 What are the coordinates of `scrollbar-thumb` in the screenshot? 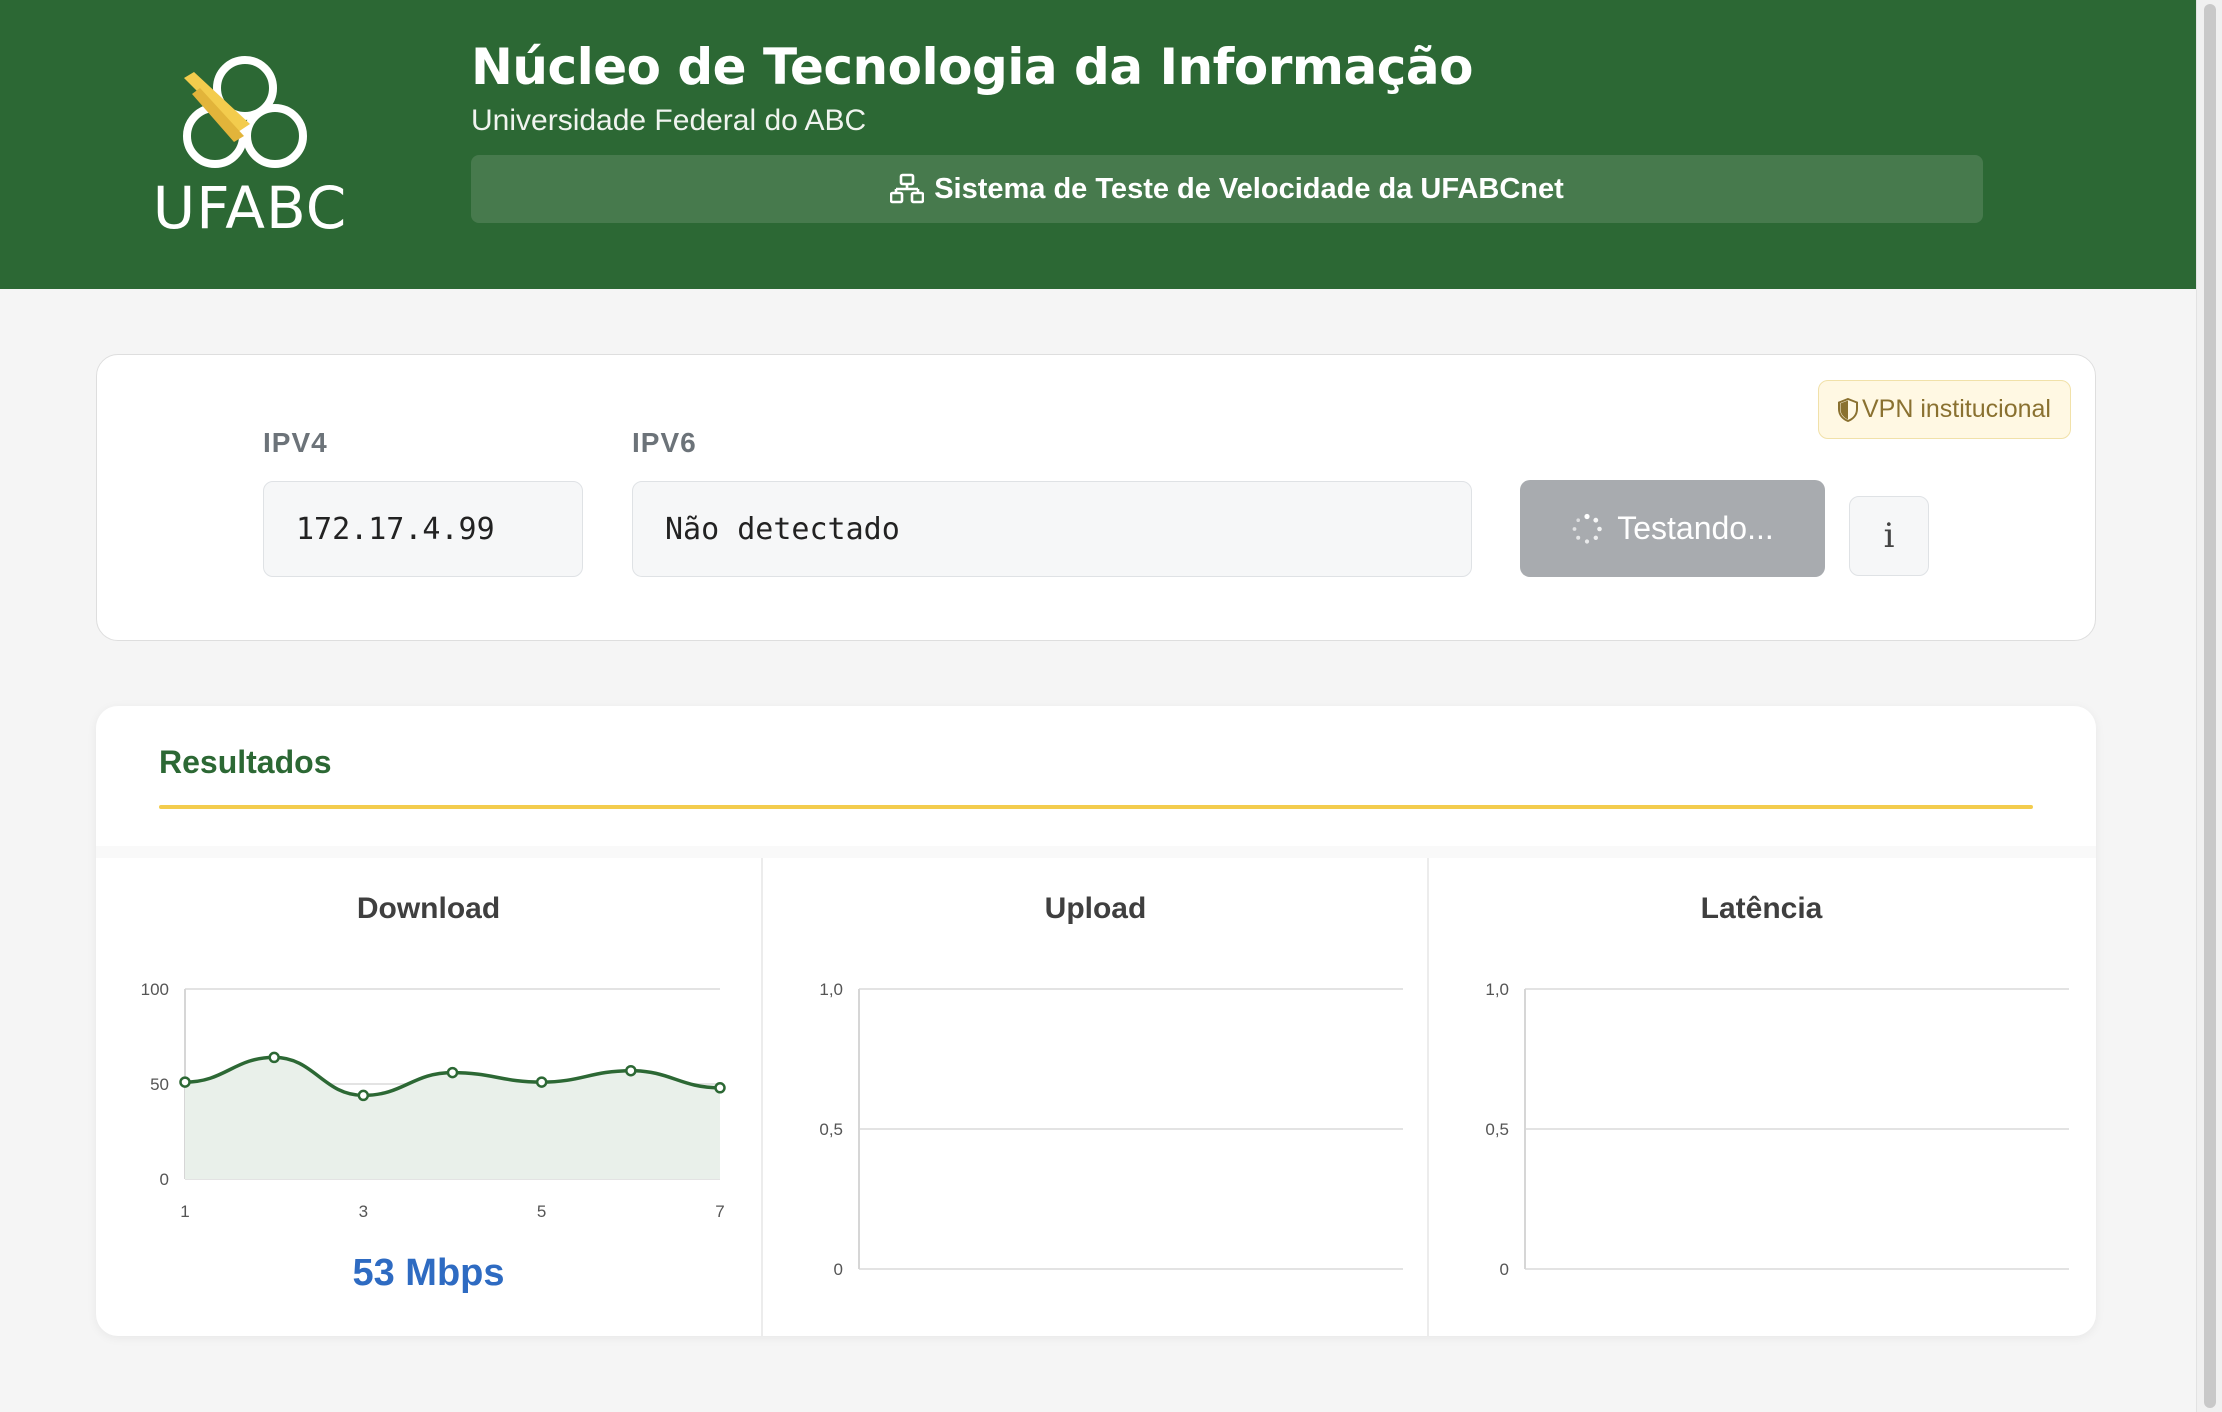 It's located at (2210, 706).